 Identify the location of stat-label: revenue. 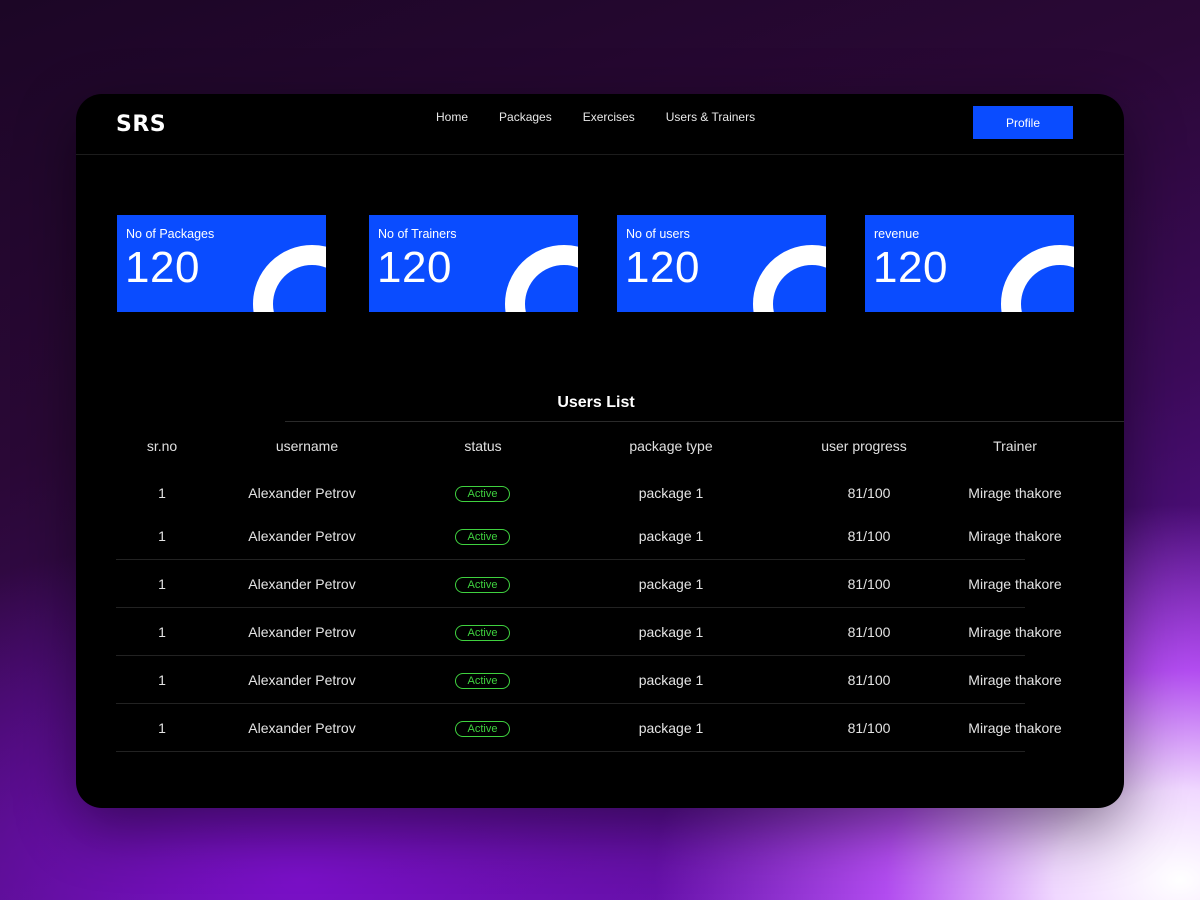
(897, 234).